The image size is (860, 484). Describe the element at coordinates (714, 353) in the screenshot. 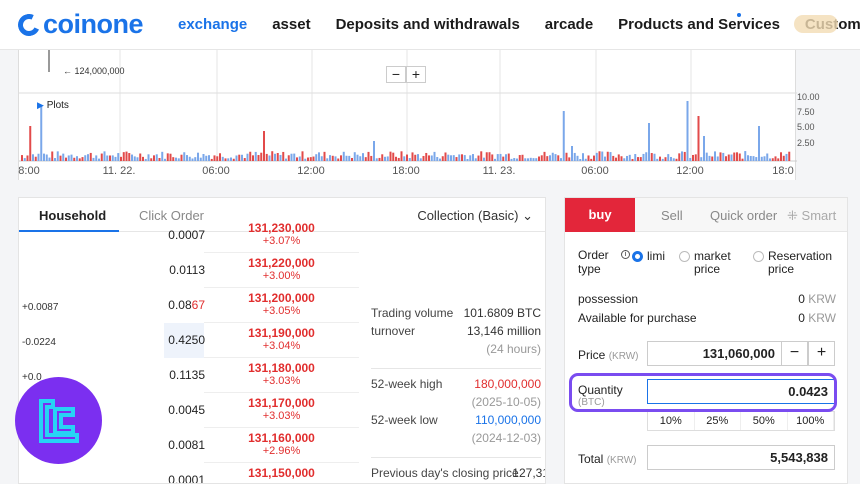

I see `price-input: 131,060,000` at that location.